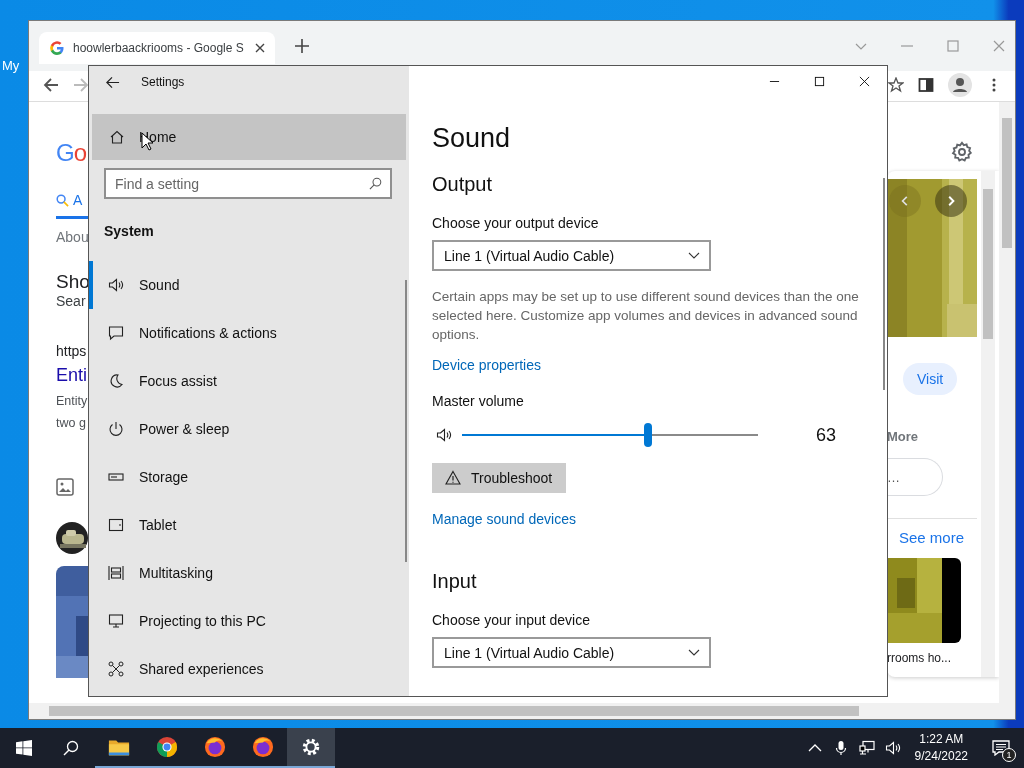 The height and width of the screenshot is (768, 1024). Describe the element at coordinates (116, 429) in the screenshot. I see `power-icon` at that location.